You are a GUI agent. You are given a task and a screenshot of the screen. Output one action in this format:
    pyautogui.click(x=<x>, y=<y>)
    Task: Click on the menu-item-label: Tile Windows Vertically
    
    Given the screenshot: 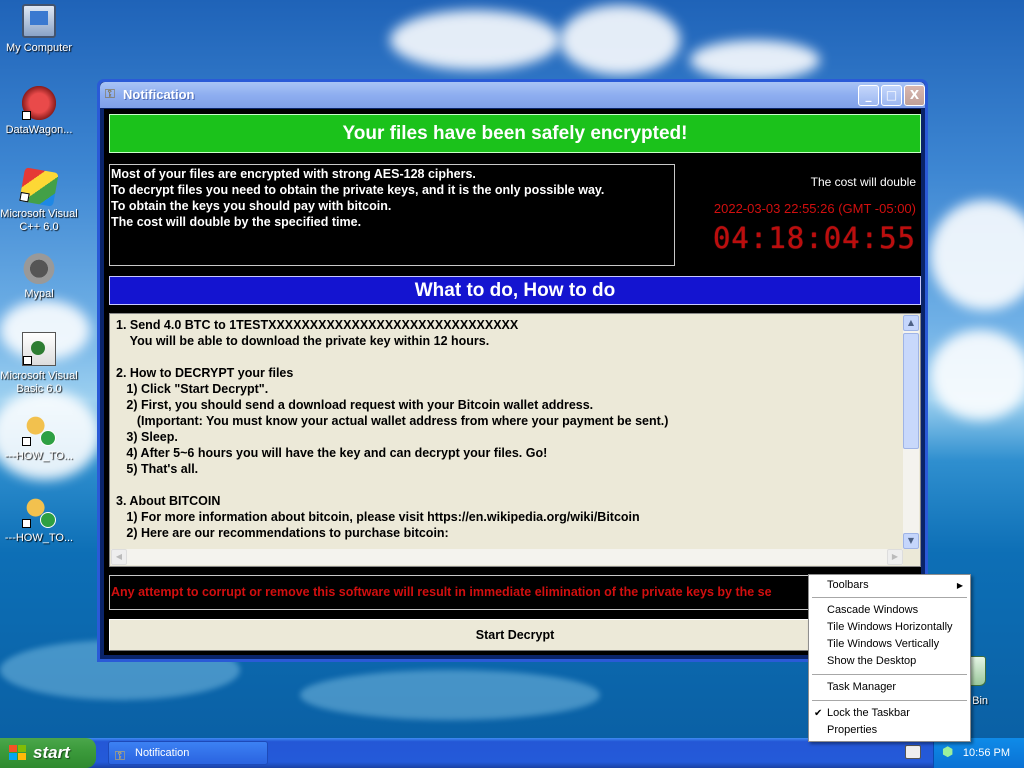 What is the action you would take?
    pyautogui.click(x=883, y=644)
    